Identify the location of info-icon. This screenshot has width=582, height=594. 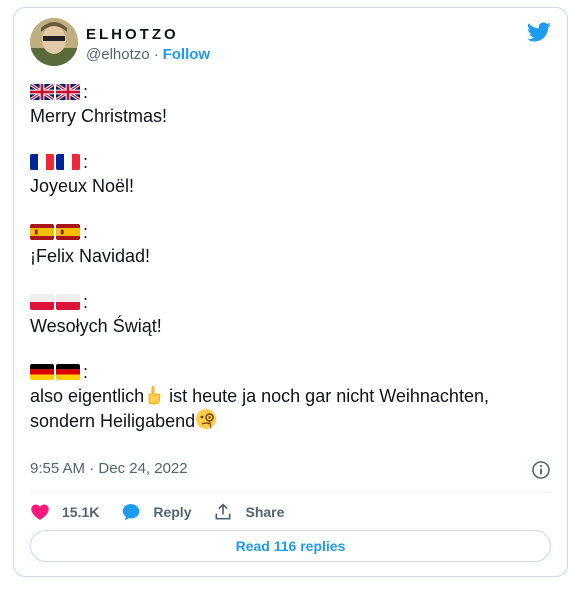
(541, 470).